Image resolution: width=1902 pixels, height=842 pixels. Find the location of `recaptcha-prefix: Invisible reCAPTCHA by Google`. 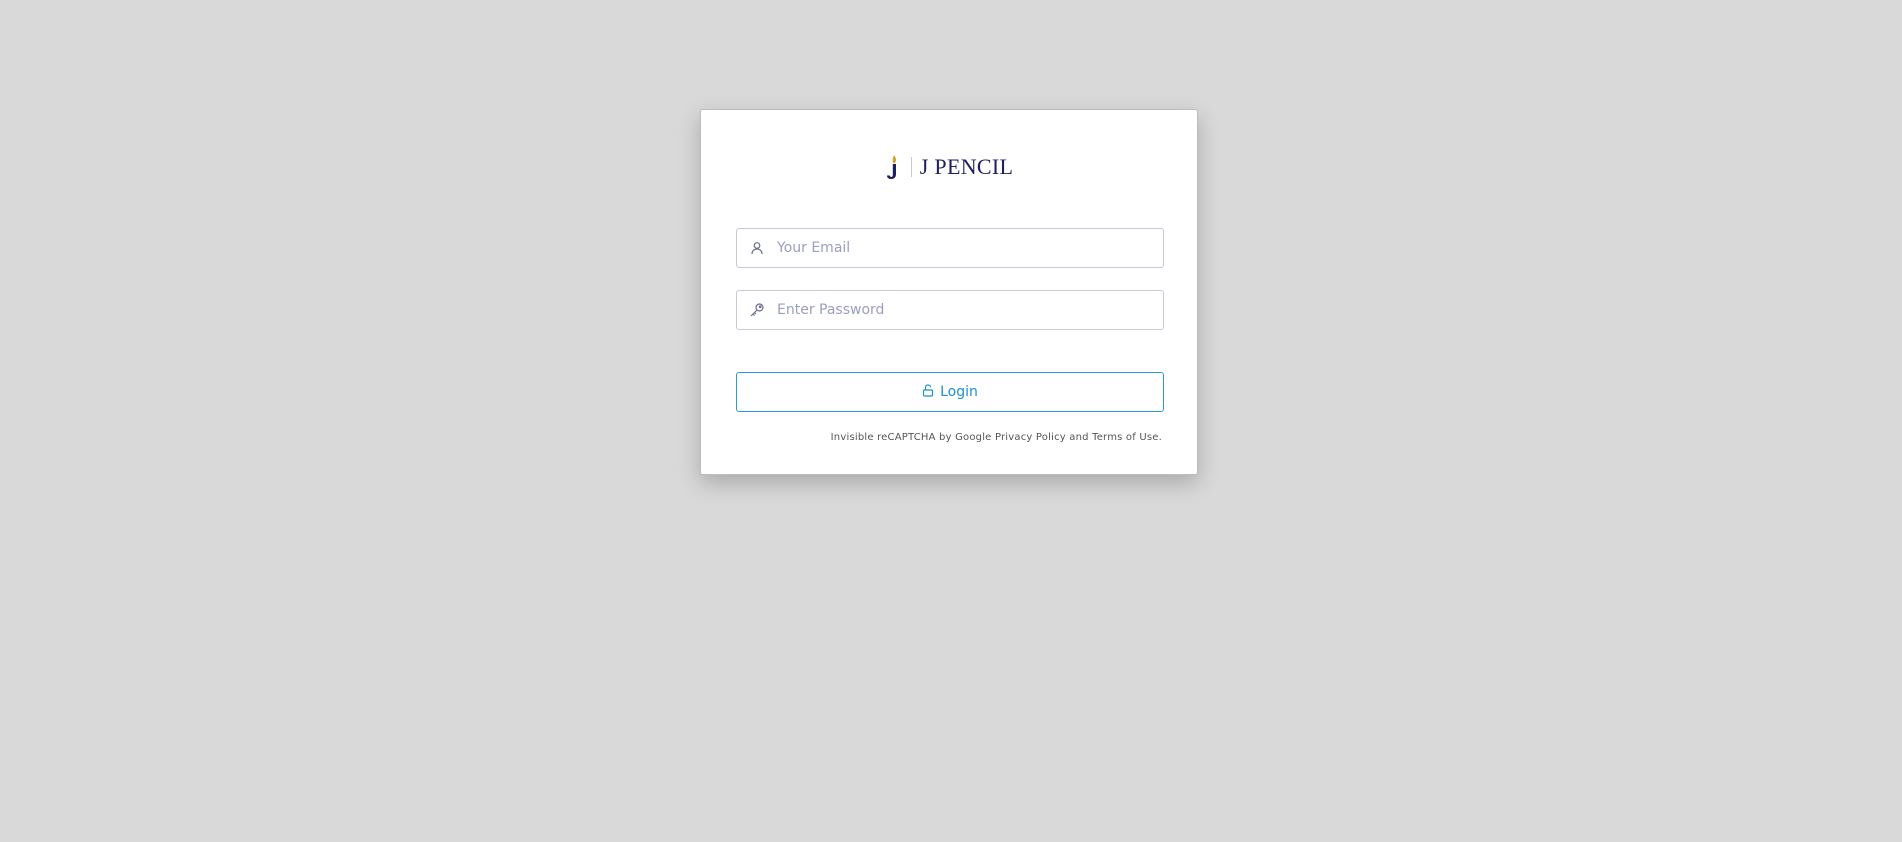

recaptcha-prefix: Invisible reCAPTCHA by Google is located at coordinates (911, 437).